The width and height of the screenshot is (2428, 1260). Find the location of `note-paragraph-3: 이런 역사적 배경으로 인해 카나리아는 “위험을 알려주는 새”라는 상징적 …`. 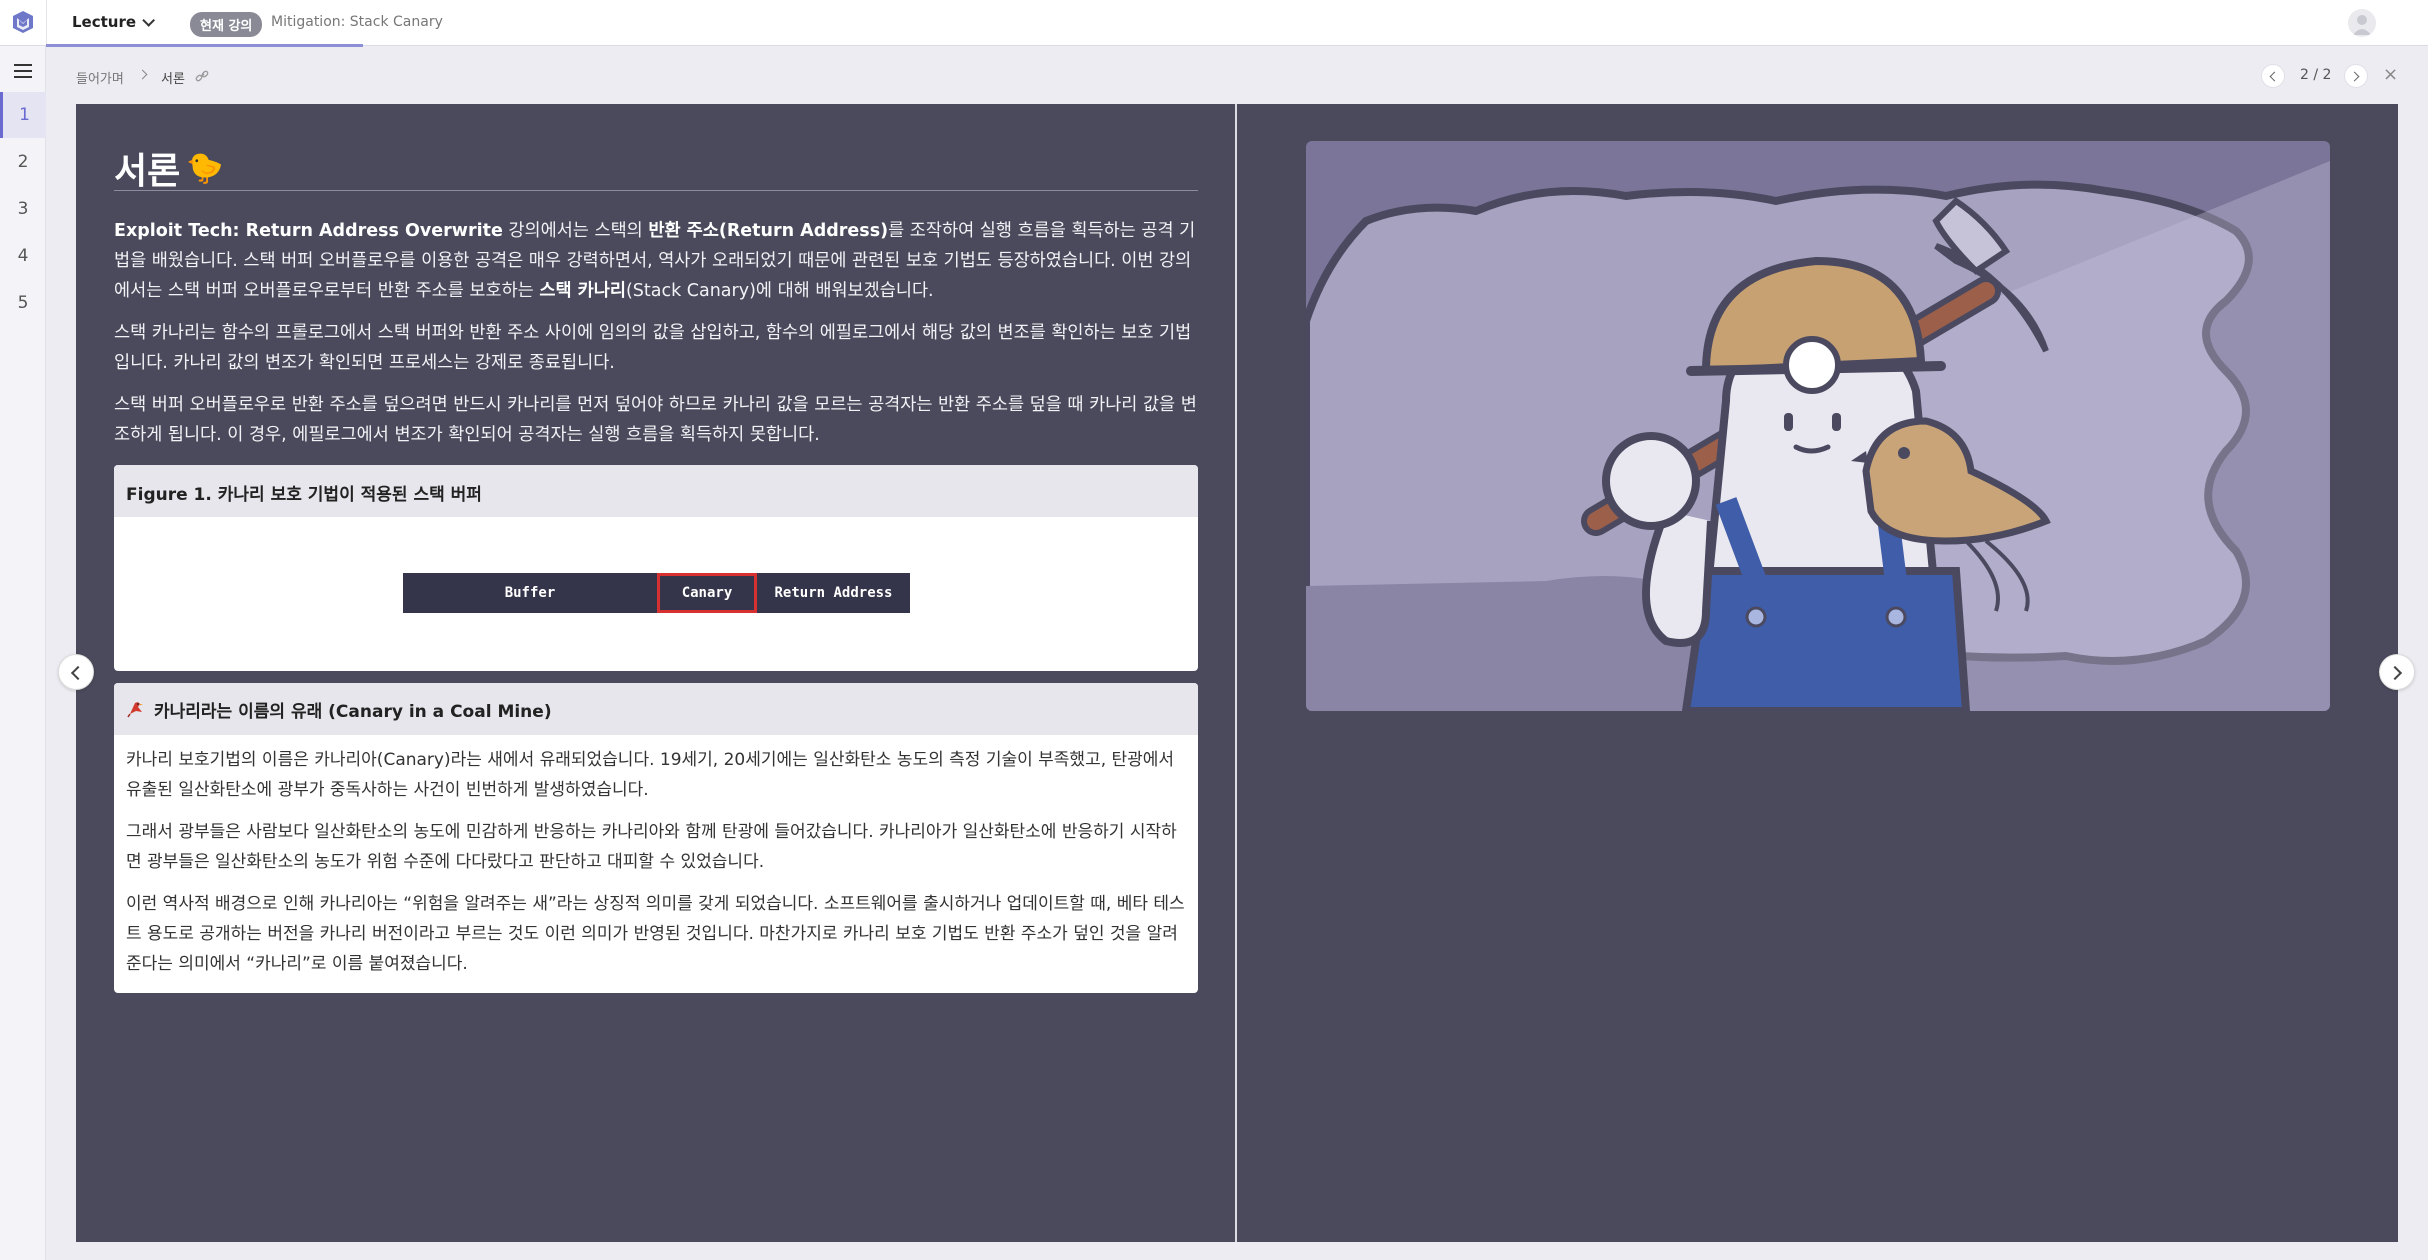

note-paragraph-3: 이런 역사적 배경으로 인해 카나리아는 “위험을 알려주는 새”라는 상징적 … is located at coordinates (655, 934).